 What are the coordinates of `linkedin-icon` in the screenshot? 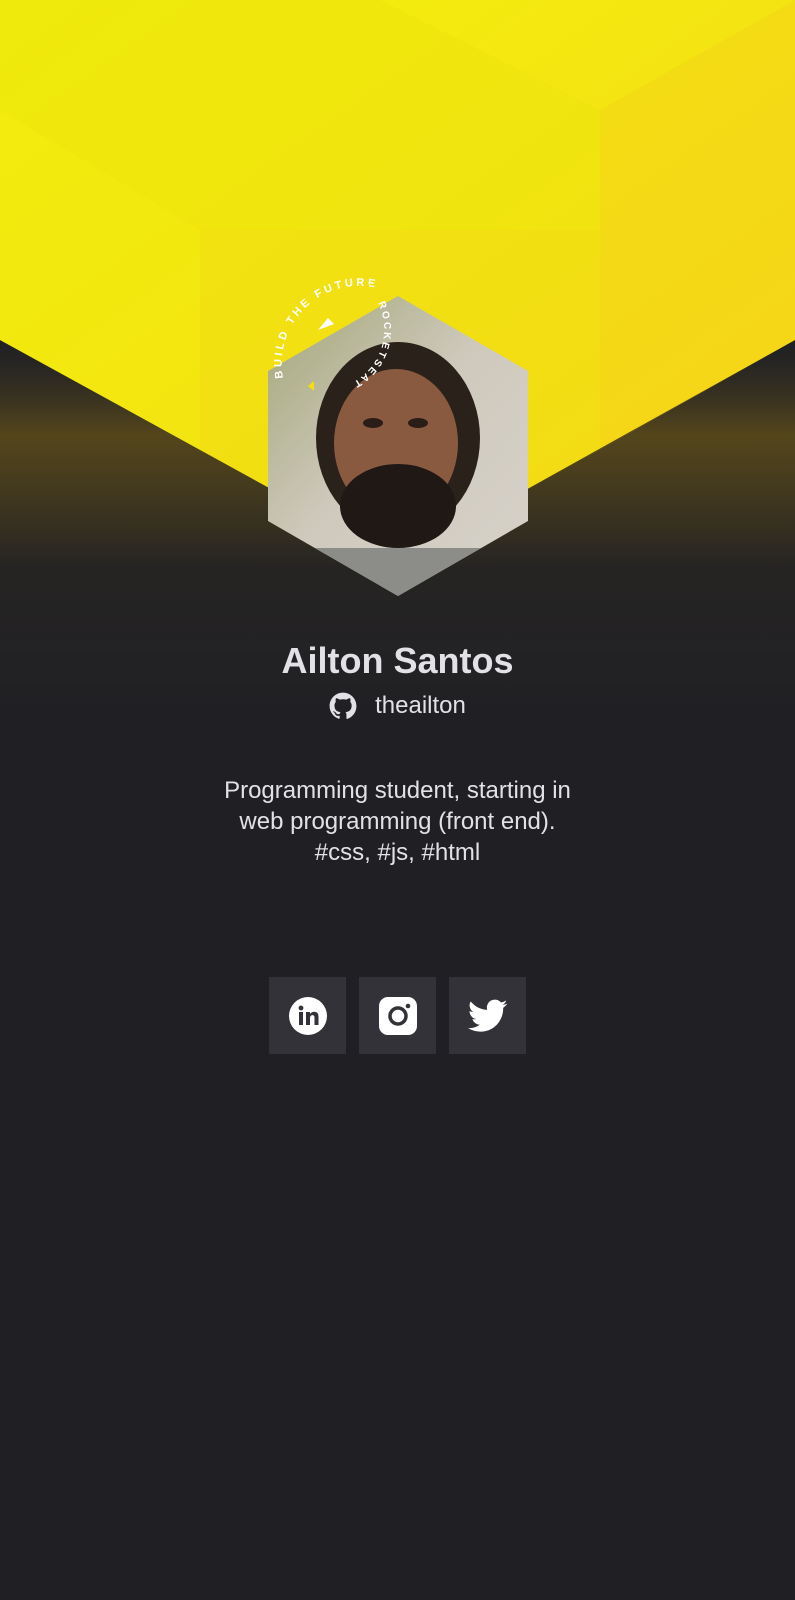 It's located at (307, 1015).